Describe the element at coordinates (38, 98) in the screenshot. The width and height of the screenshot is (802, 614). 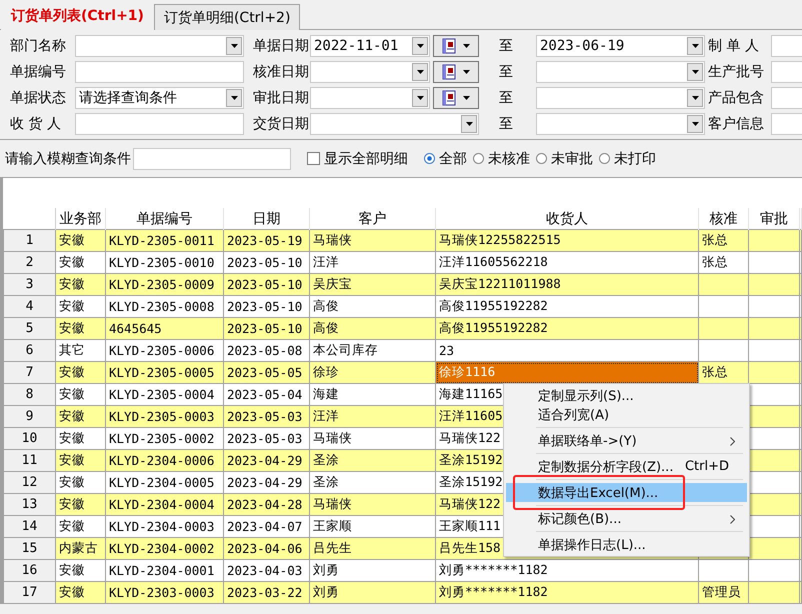
I see `field-label: 单据状态` at that location.